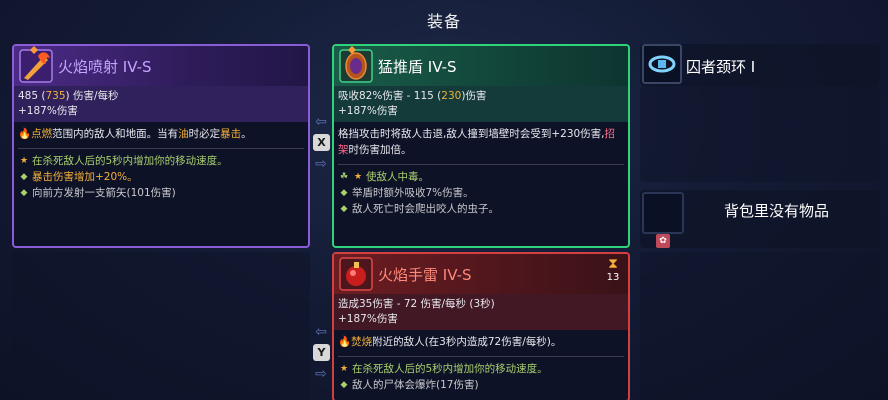 The image size is (888, 400). I want to click on item-name: 火焰喷射 IV-S, so click(105, 67).